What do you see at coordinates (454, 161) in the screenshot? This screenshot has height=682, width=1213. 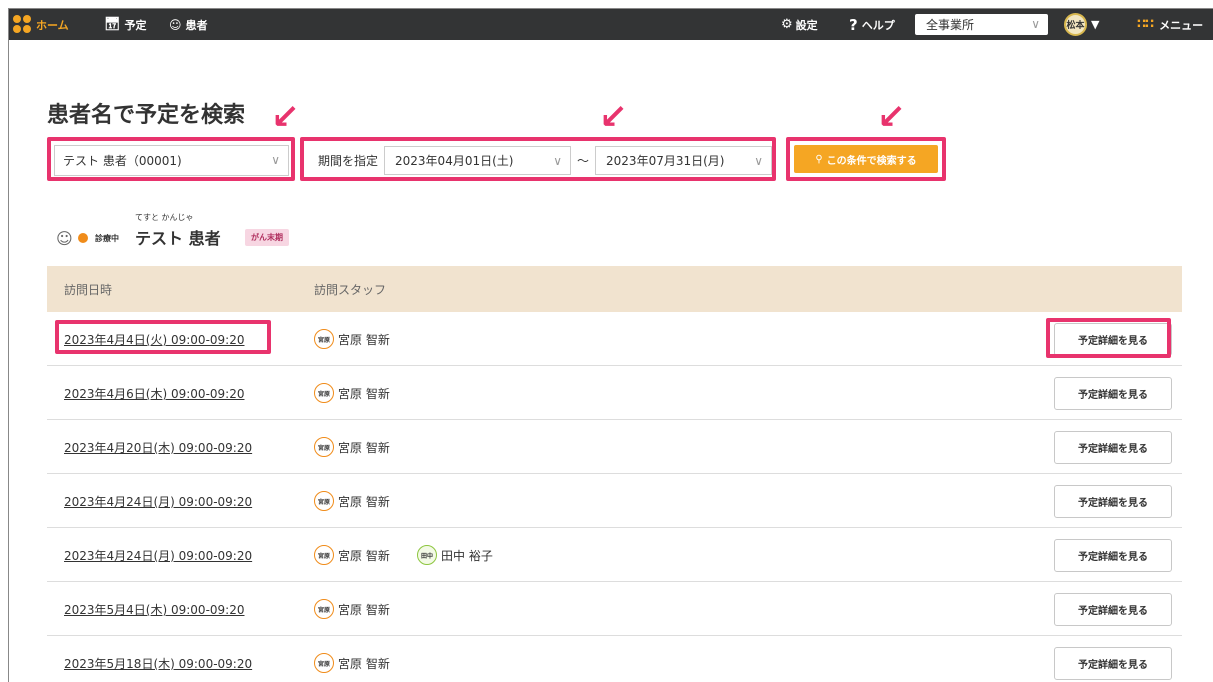 I see `start-date-value: 2023年04月01日(土)` at bounding box center [454, 161].